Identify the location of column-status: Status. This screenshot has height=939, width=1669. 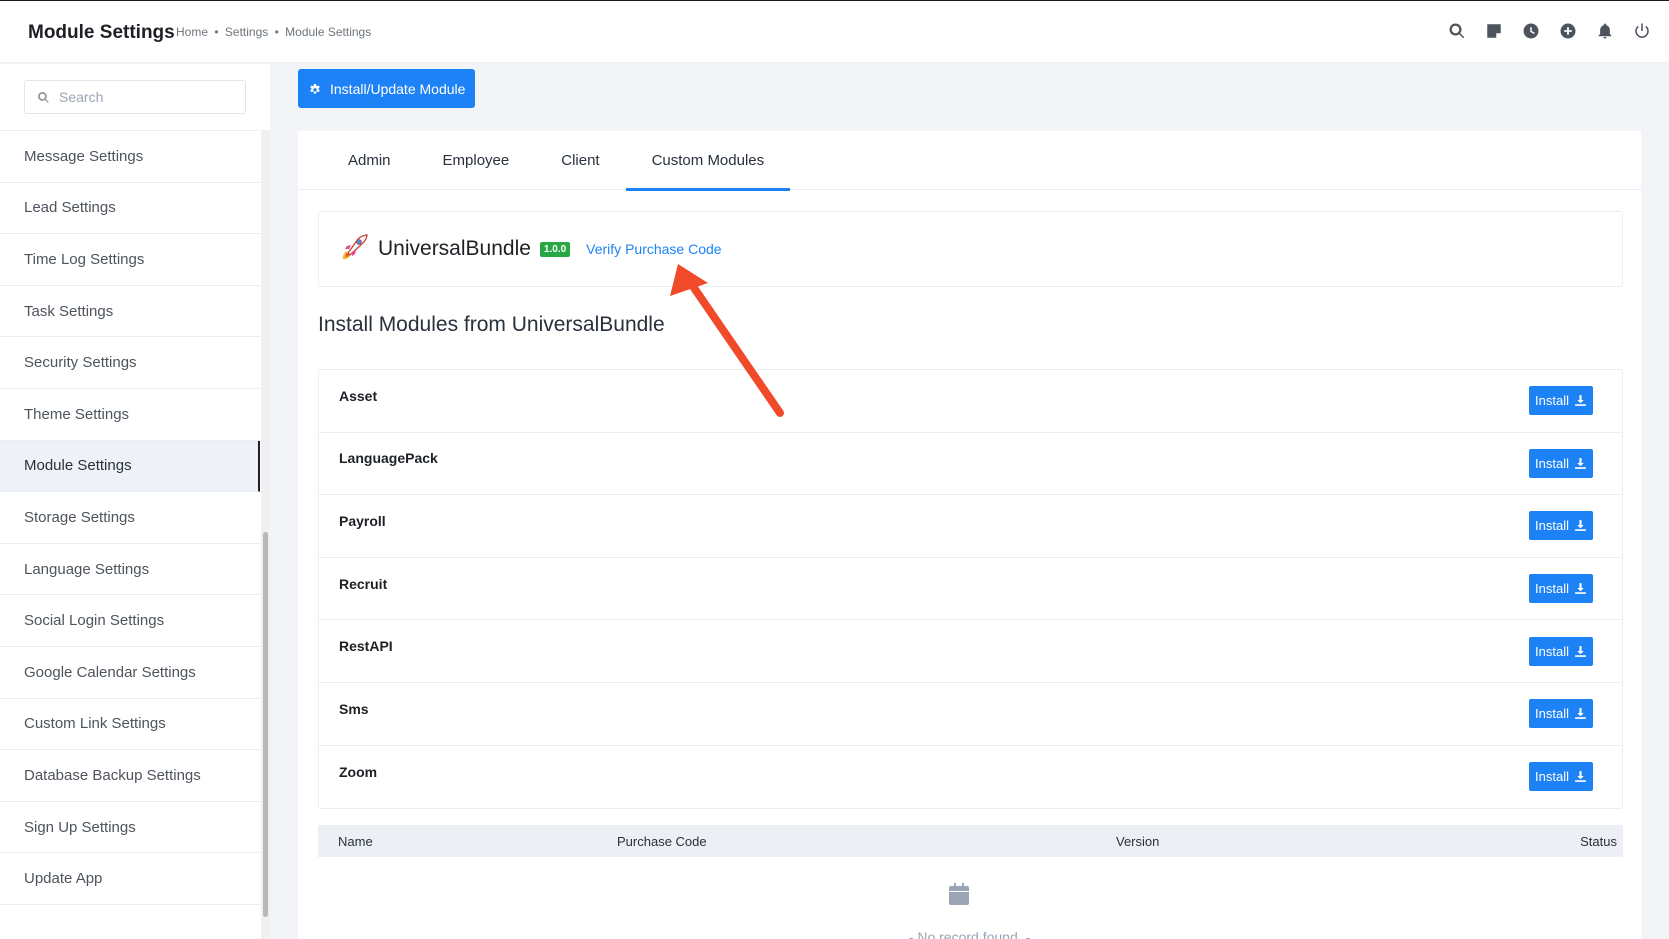
(1598, 841).